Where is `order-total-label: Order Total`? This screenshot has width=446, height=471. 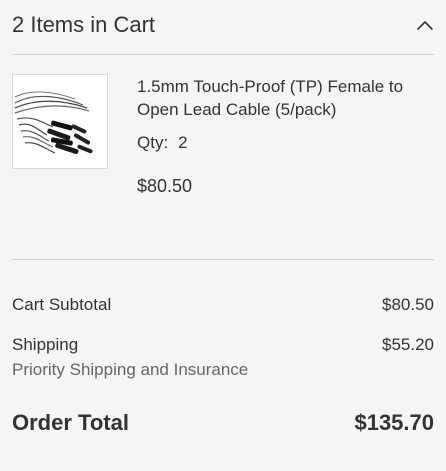 order-total-label: Order Total is located at coordinates (70, 422).